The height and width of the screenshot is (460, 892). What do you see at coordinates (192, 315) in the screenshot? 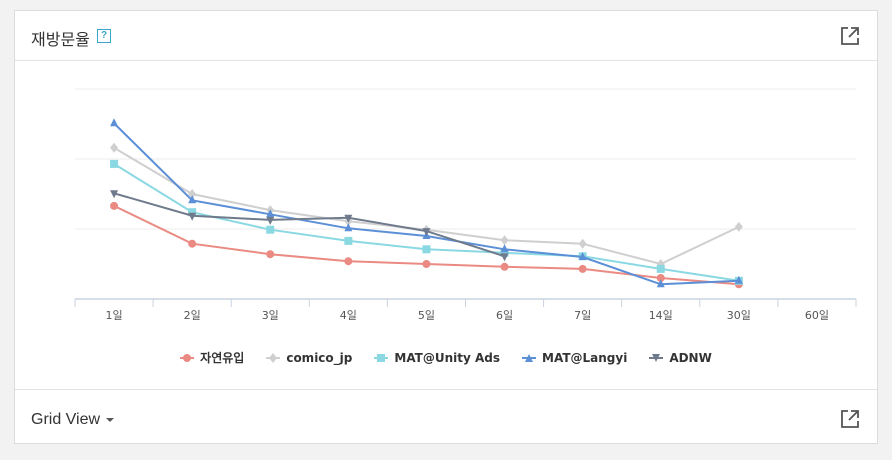
I see `x-tick-label: 2일` at bounding box center [192, 315].